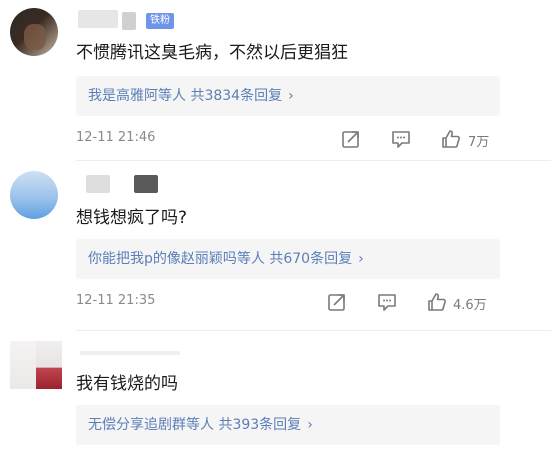 The width and height of the screenshot is (551, 455). Describe the element at coordinates (179, 259) in the screenshot. I see `replies-users: 你能把我p的像赵丽颖吗等人` at that location.